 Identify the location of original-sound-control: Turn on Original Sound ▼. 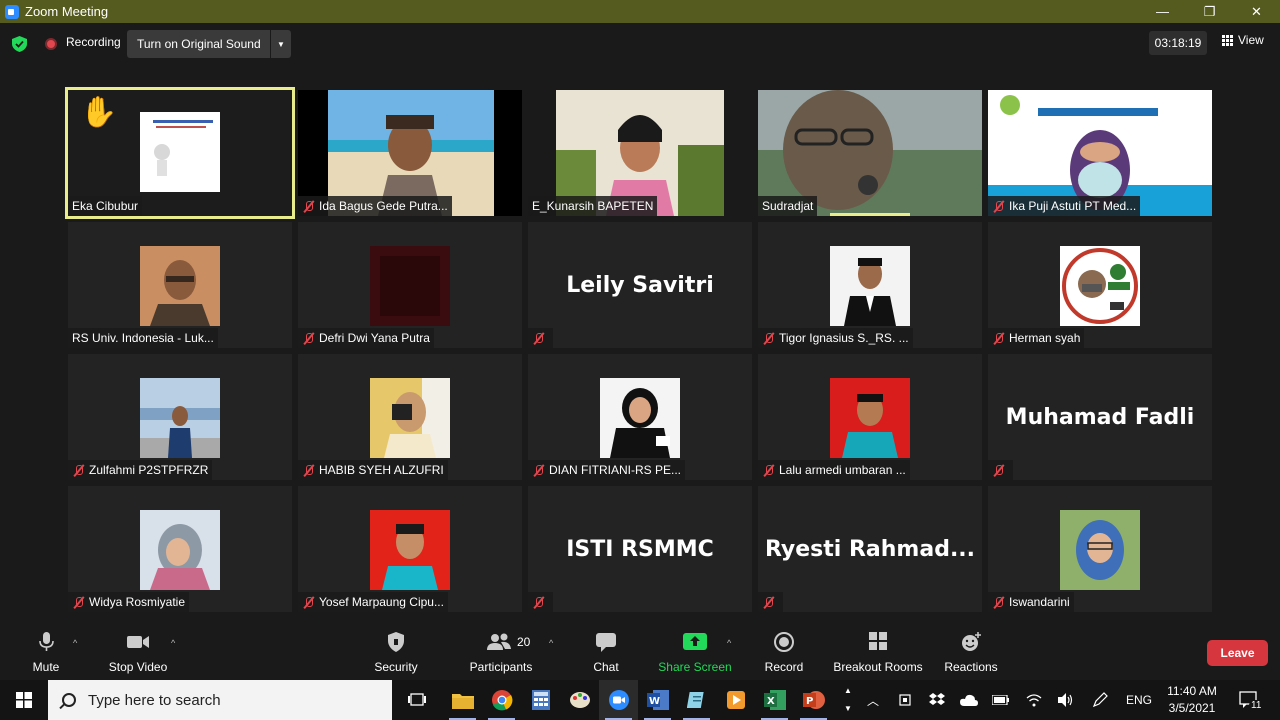
(209, 44).